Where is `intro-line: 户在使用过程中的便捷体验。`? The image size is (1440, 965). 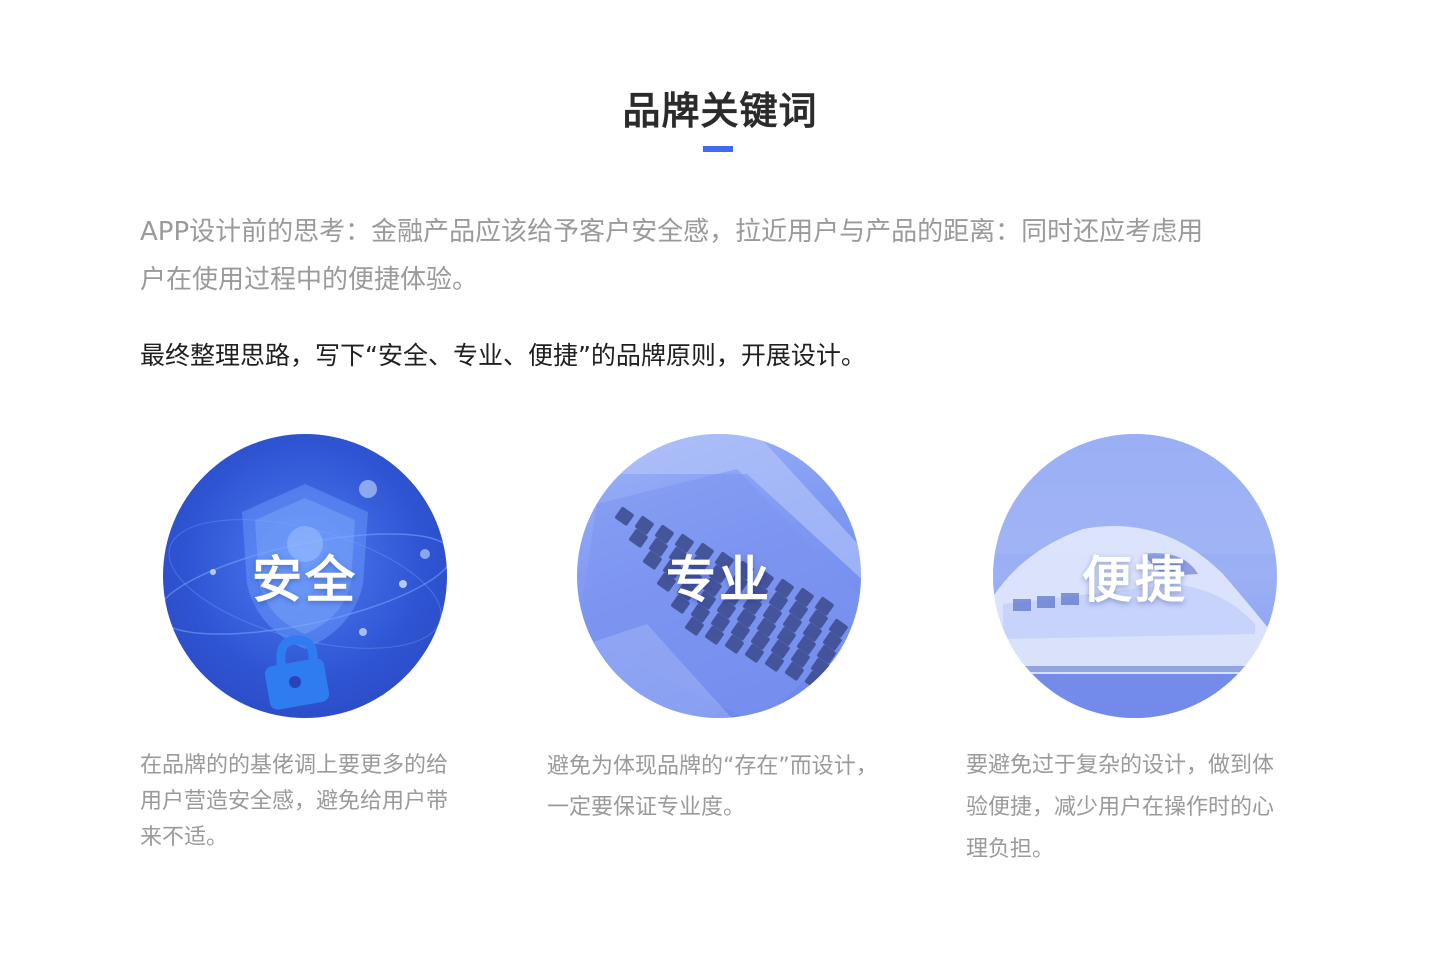 intro-line: 户在使用过程中的便捷体验。 is located at coordinates (309, 280).